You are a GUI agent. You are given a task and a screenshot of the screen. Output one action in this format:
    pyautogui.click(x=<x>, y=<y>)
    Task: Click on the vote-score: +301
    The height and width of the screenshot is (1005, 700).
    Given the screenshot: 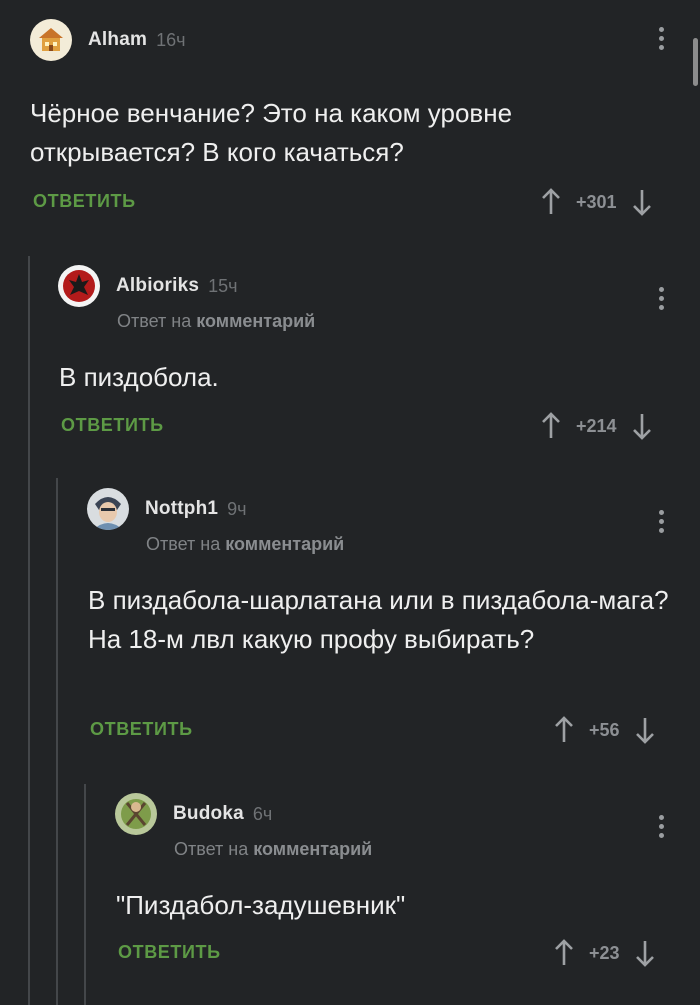 What is the action you would take?
    pyautogui.click(x=596, y=201)
    